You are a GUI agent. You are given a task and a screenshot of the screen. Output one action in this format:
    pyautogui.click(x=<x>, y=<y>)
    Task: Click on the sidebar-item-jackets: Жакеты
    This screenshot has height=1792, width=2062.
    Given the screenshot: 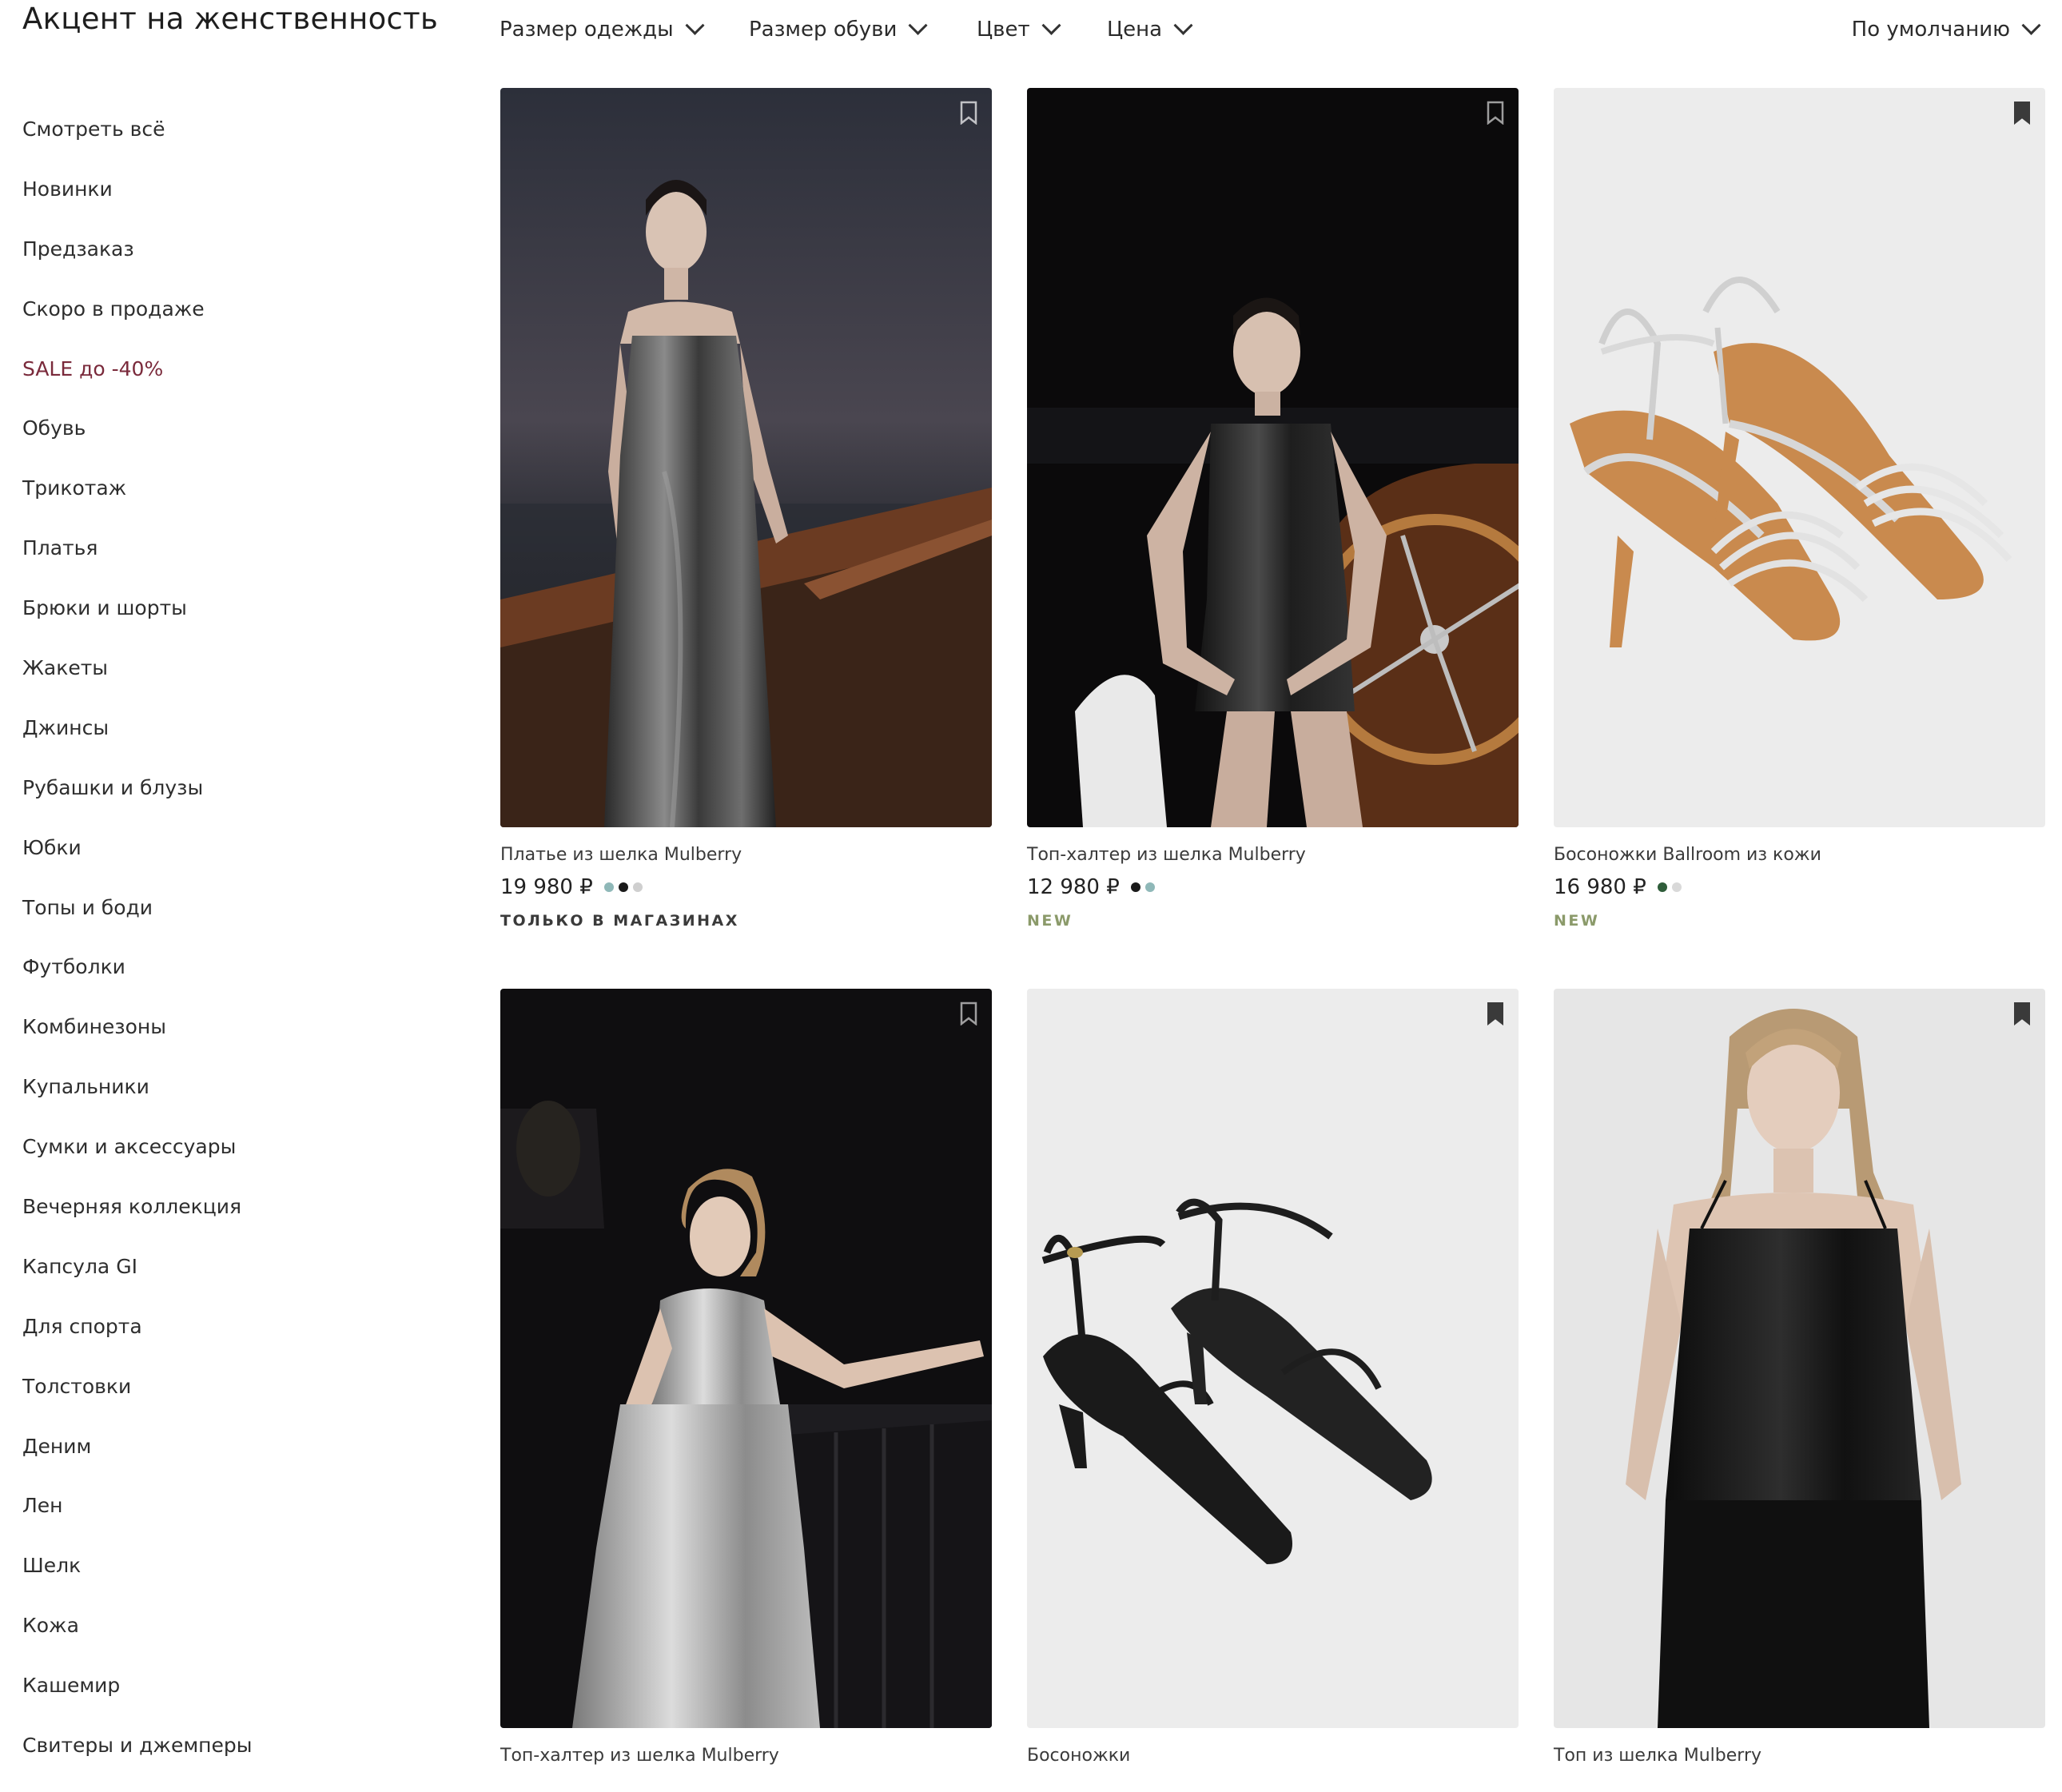 What is the action you would take?
    pyautogui.click(x=238, y=685)
    